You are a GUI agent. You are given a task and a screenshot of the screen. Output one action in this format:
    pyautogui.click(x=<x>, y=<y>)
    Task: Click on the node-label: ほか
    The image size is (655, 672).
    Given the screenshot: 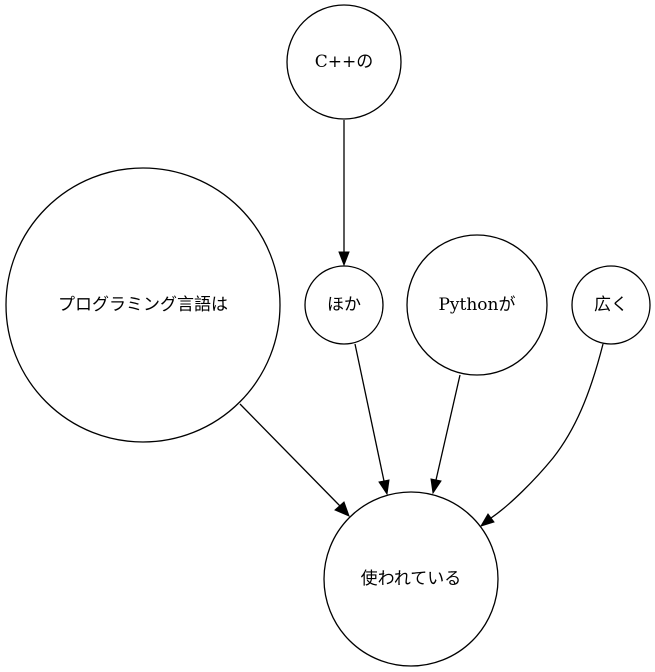 What is the action you would take?
    pyautogui.click(x=344, y=305)
    